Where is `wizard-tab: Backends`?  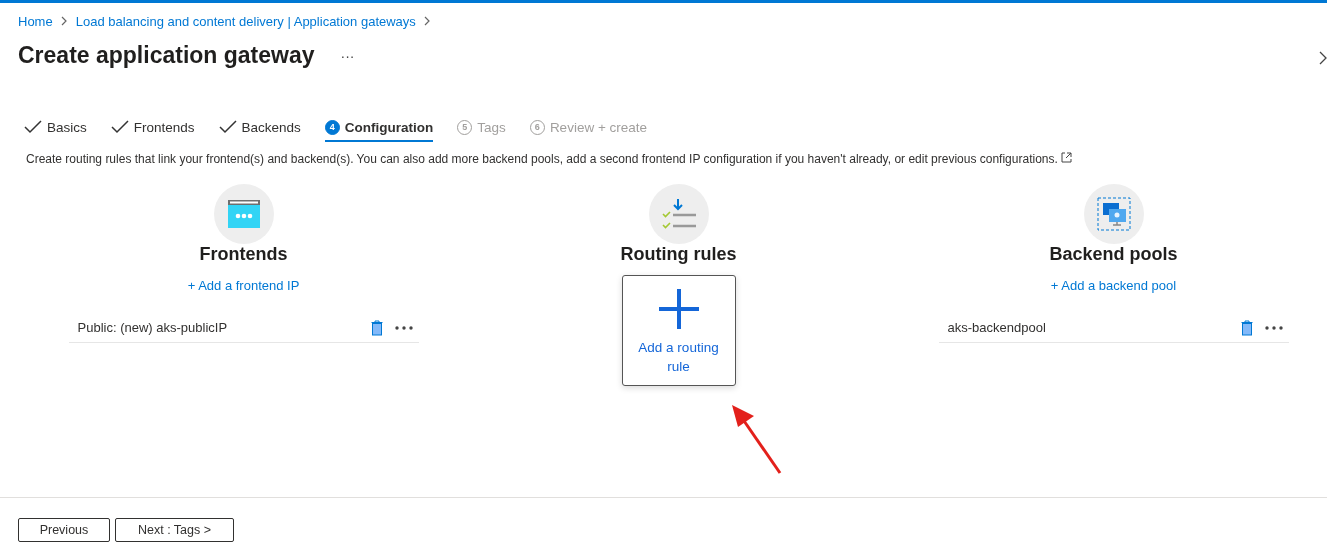 wizard-tab: Backends is located at coordinates (259, 128).